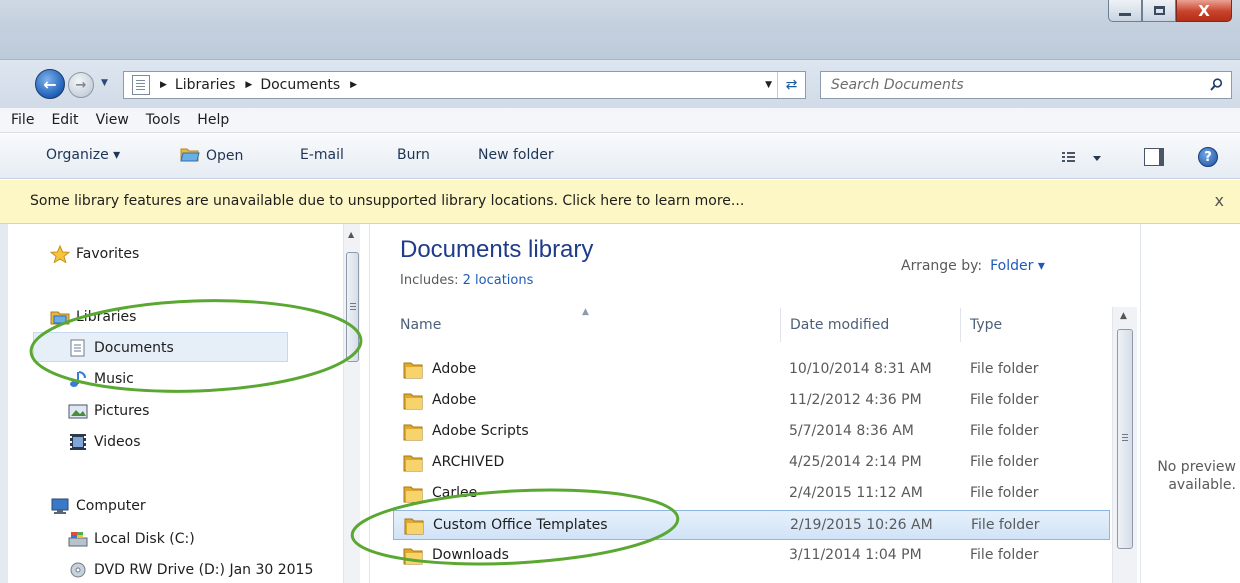 This screenshot has width=1240, height=583. What do you see at coordinates (1196, 467) in the screenshot?
I see `preview-line-1: No preview` at bounding box center [1196, 467].